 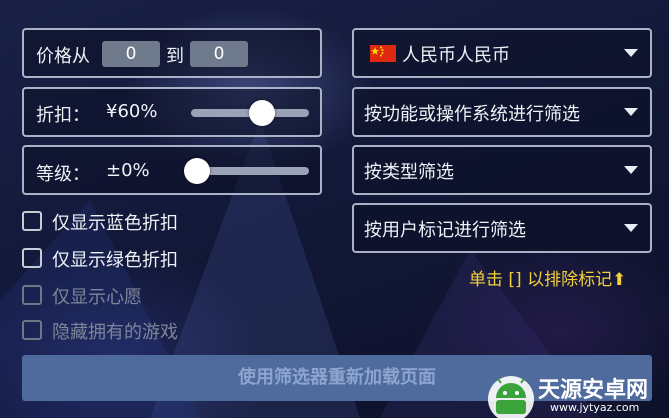 I want to click on rating-slider-box: 等级： ±0%, so click(x=172, y=170).